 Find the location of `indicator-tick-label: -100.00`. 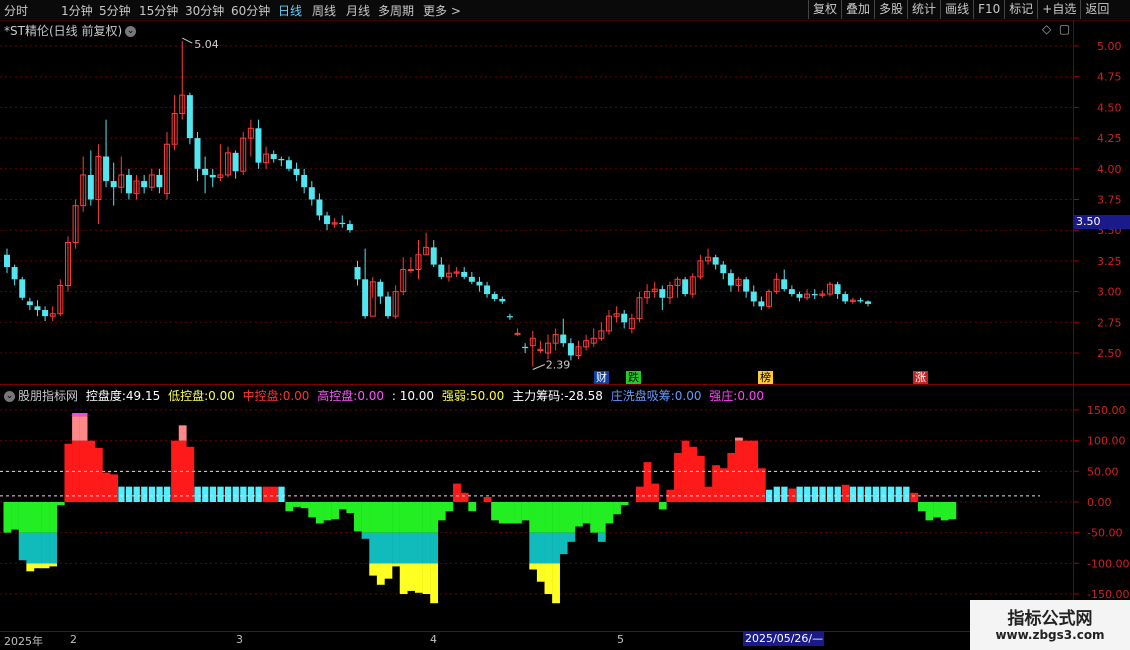

indicator-tick-label: -100.00 is located at coordinates (1108, 563).